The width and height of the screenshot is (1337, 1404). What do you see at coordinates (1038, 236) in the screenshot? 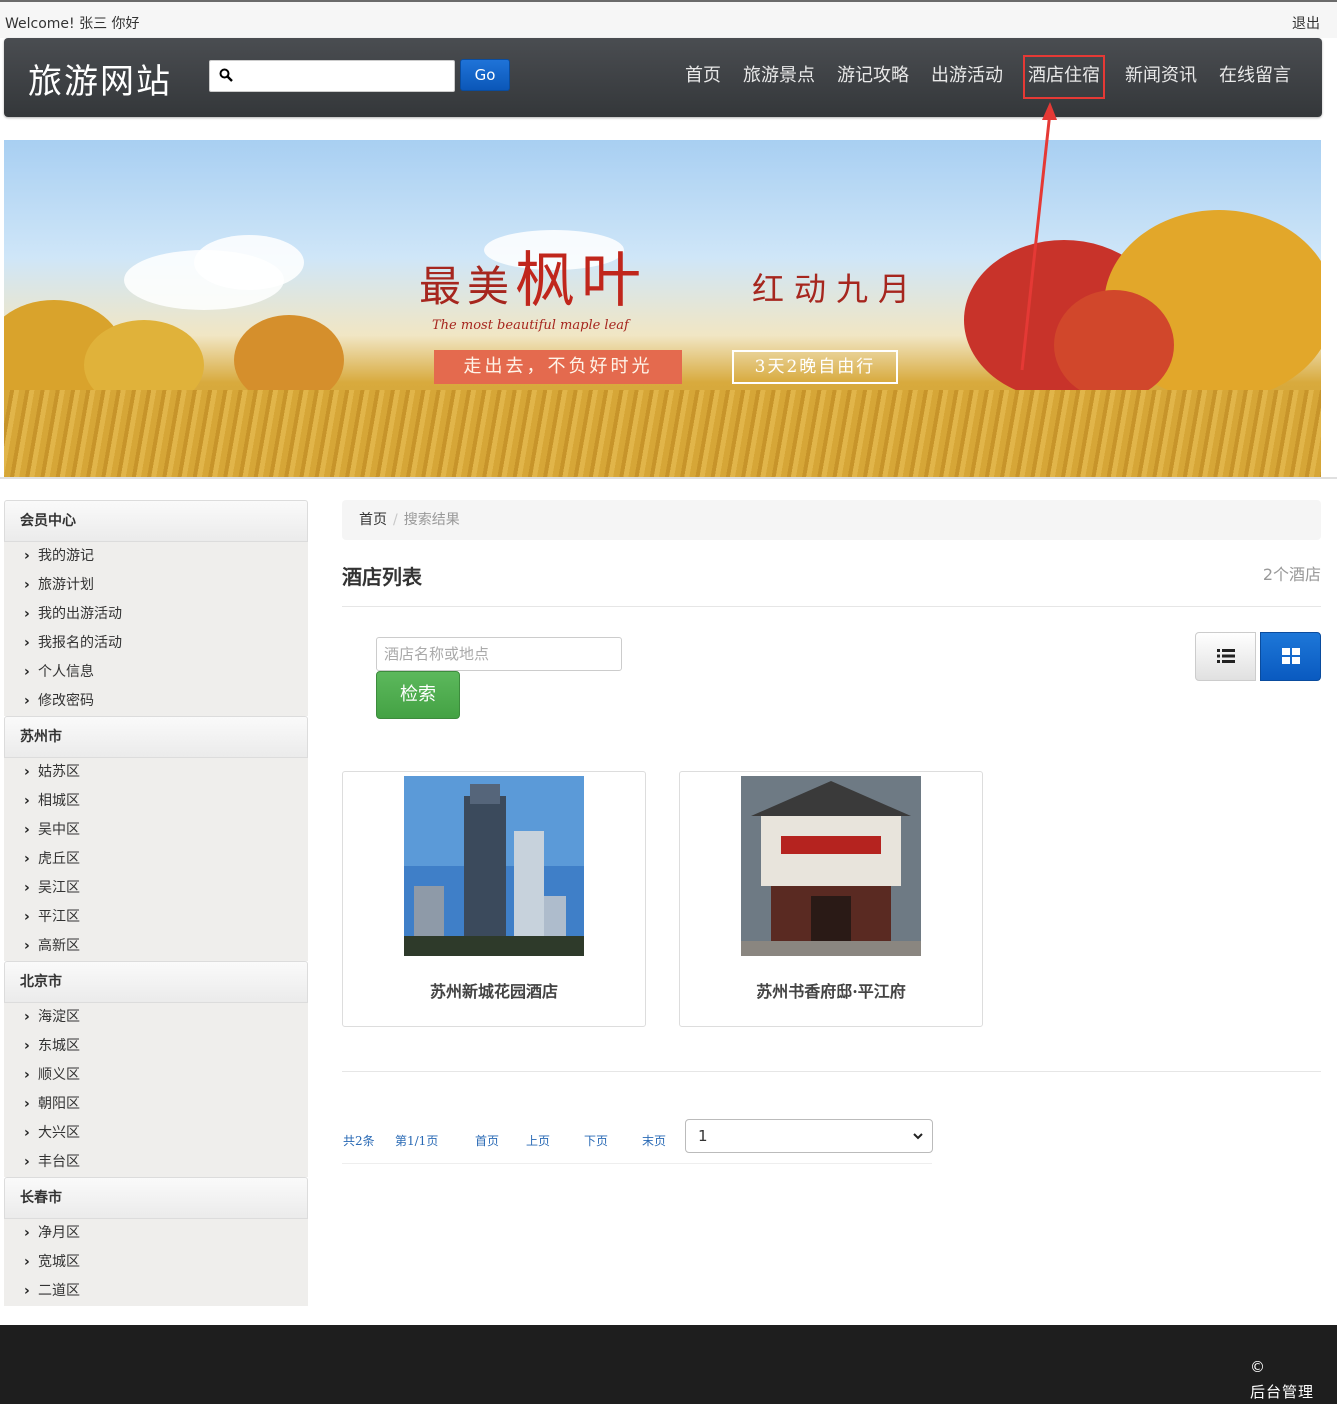
I see `annotation-arrow-icon` at bounding box center [1038, 236].